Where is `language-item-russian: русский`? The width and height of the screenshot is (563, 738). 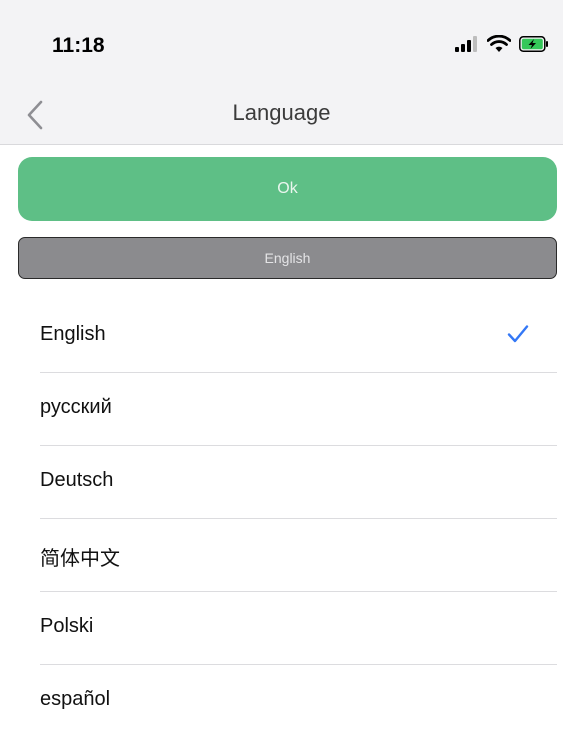
language-item-russian: русский is located at coordinates (281, 409).